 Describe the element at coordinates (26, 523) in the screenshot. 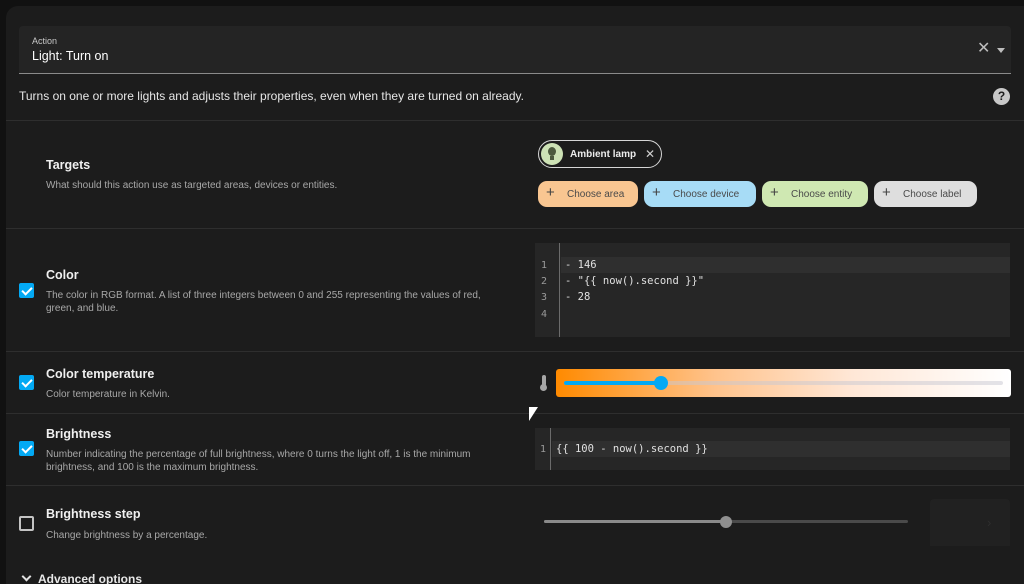

I see `brightness-step-checkbox` at that location.